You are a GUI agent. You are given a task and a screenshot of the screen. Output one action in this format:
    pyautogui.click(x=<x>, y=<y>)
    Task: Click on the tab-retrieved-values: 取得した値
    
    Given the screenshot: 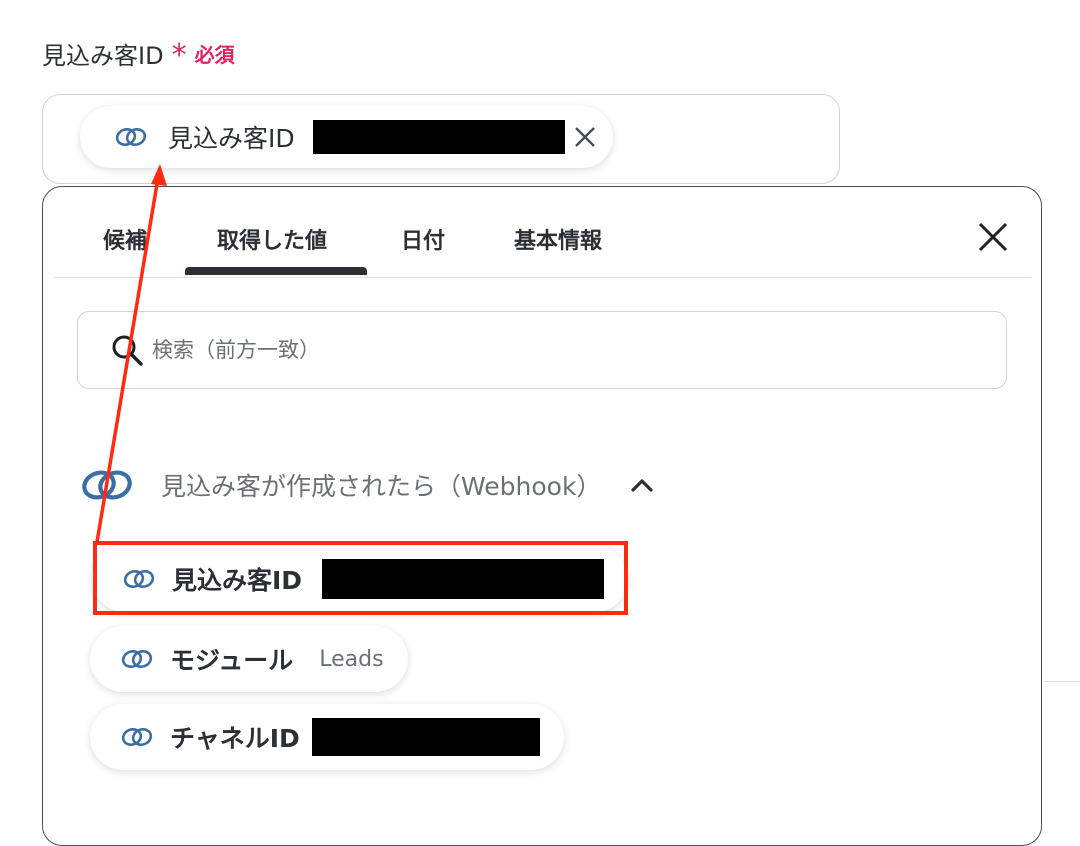 What is the action you would take?
    pyautogui.click(x=272, y=239)
    